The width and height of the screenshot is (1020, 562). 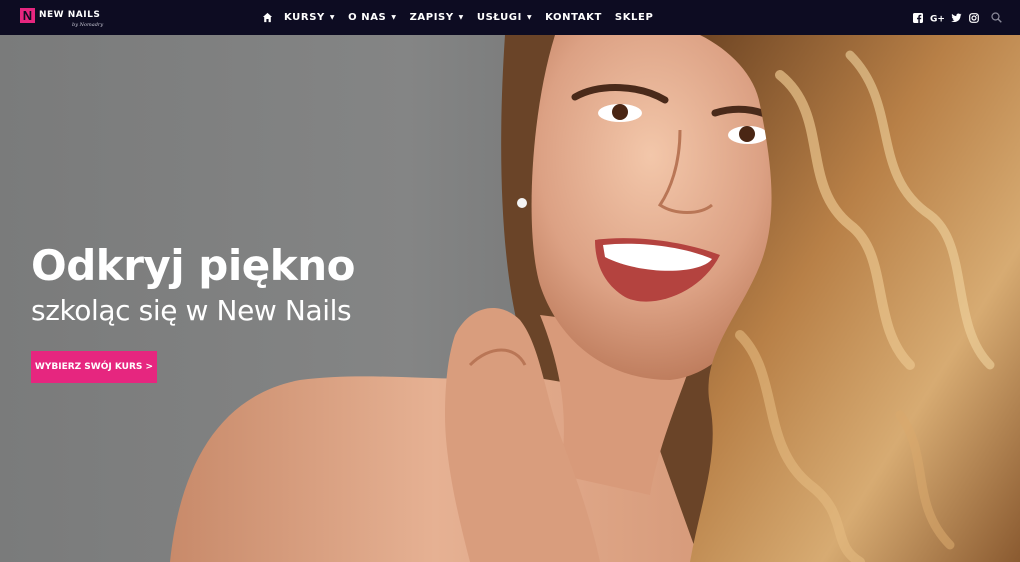 I want to click on menu-item-label: SKLEP, so click(x=634, y=17).